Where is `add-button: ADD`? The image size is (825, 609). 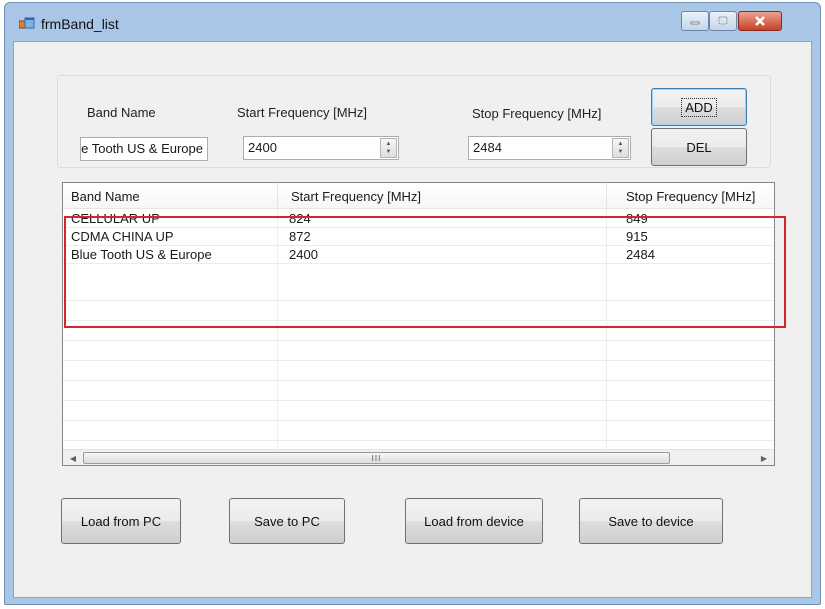
add-button: ADD is located at coordinates (699, 107).